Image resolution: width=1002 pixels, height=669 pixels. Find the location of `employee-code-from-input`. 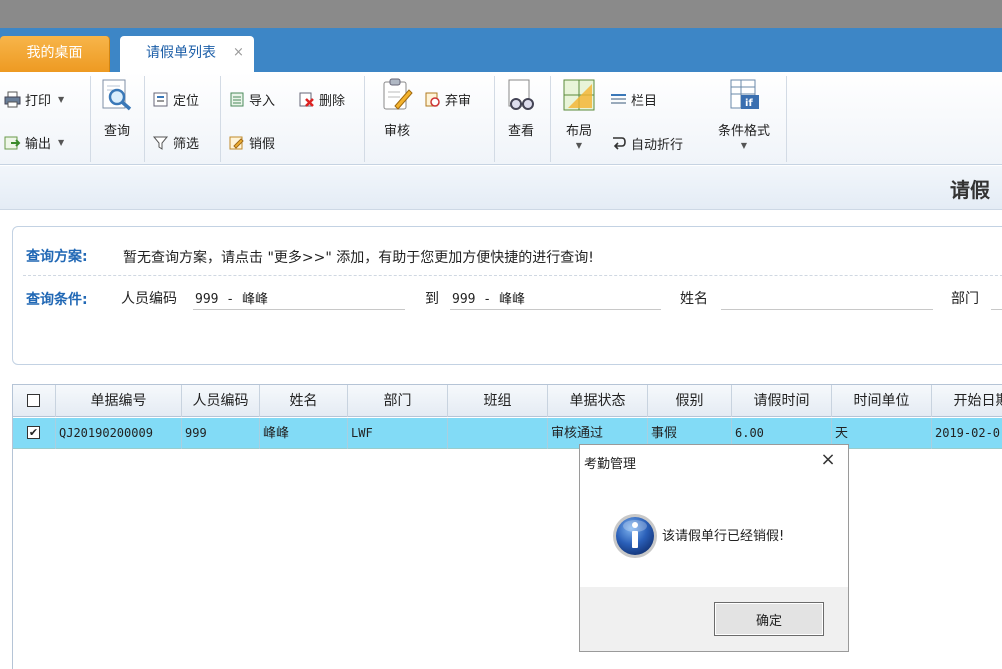

employee-code-from-input is located at coordinates (299, 298).